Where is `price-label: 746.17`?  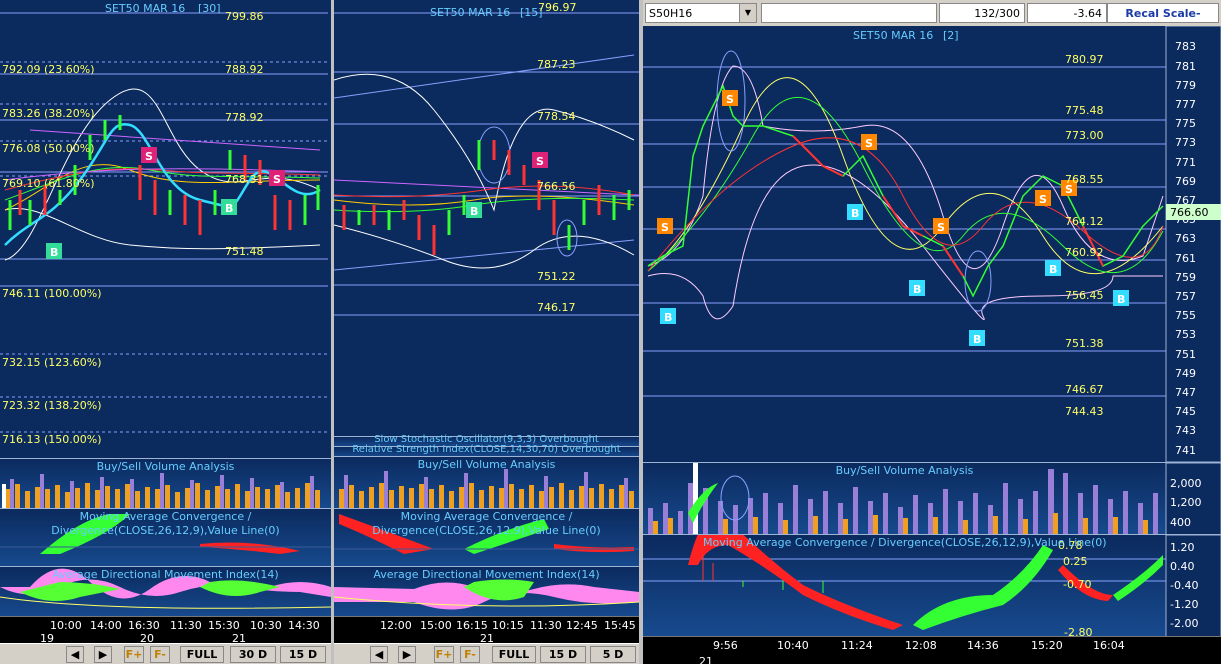 price-label: 746.17 is located at coordinates (556, 307).